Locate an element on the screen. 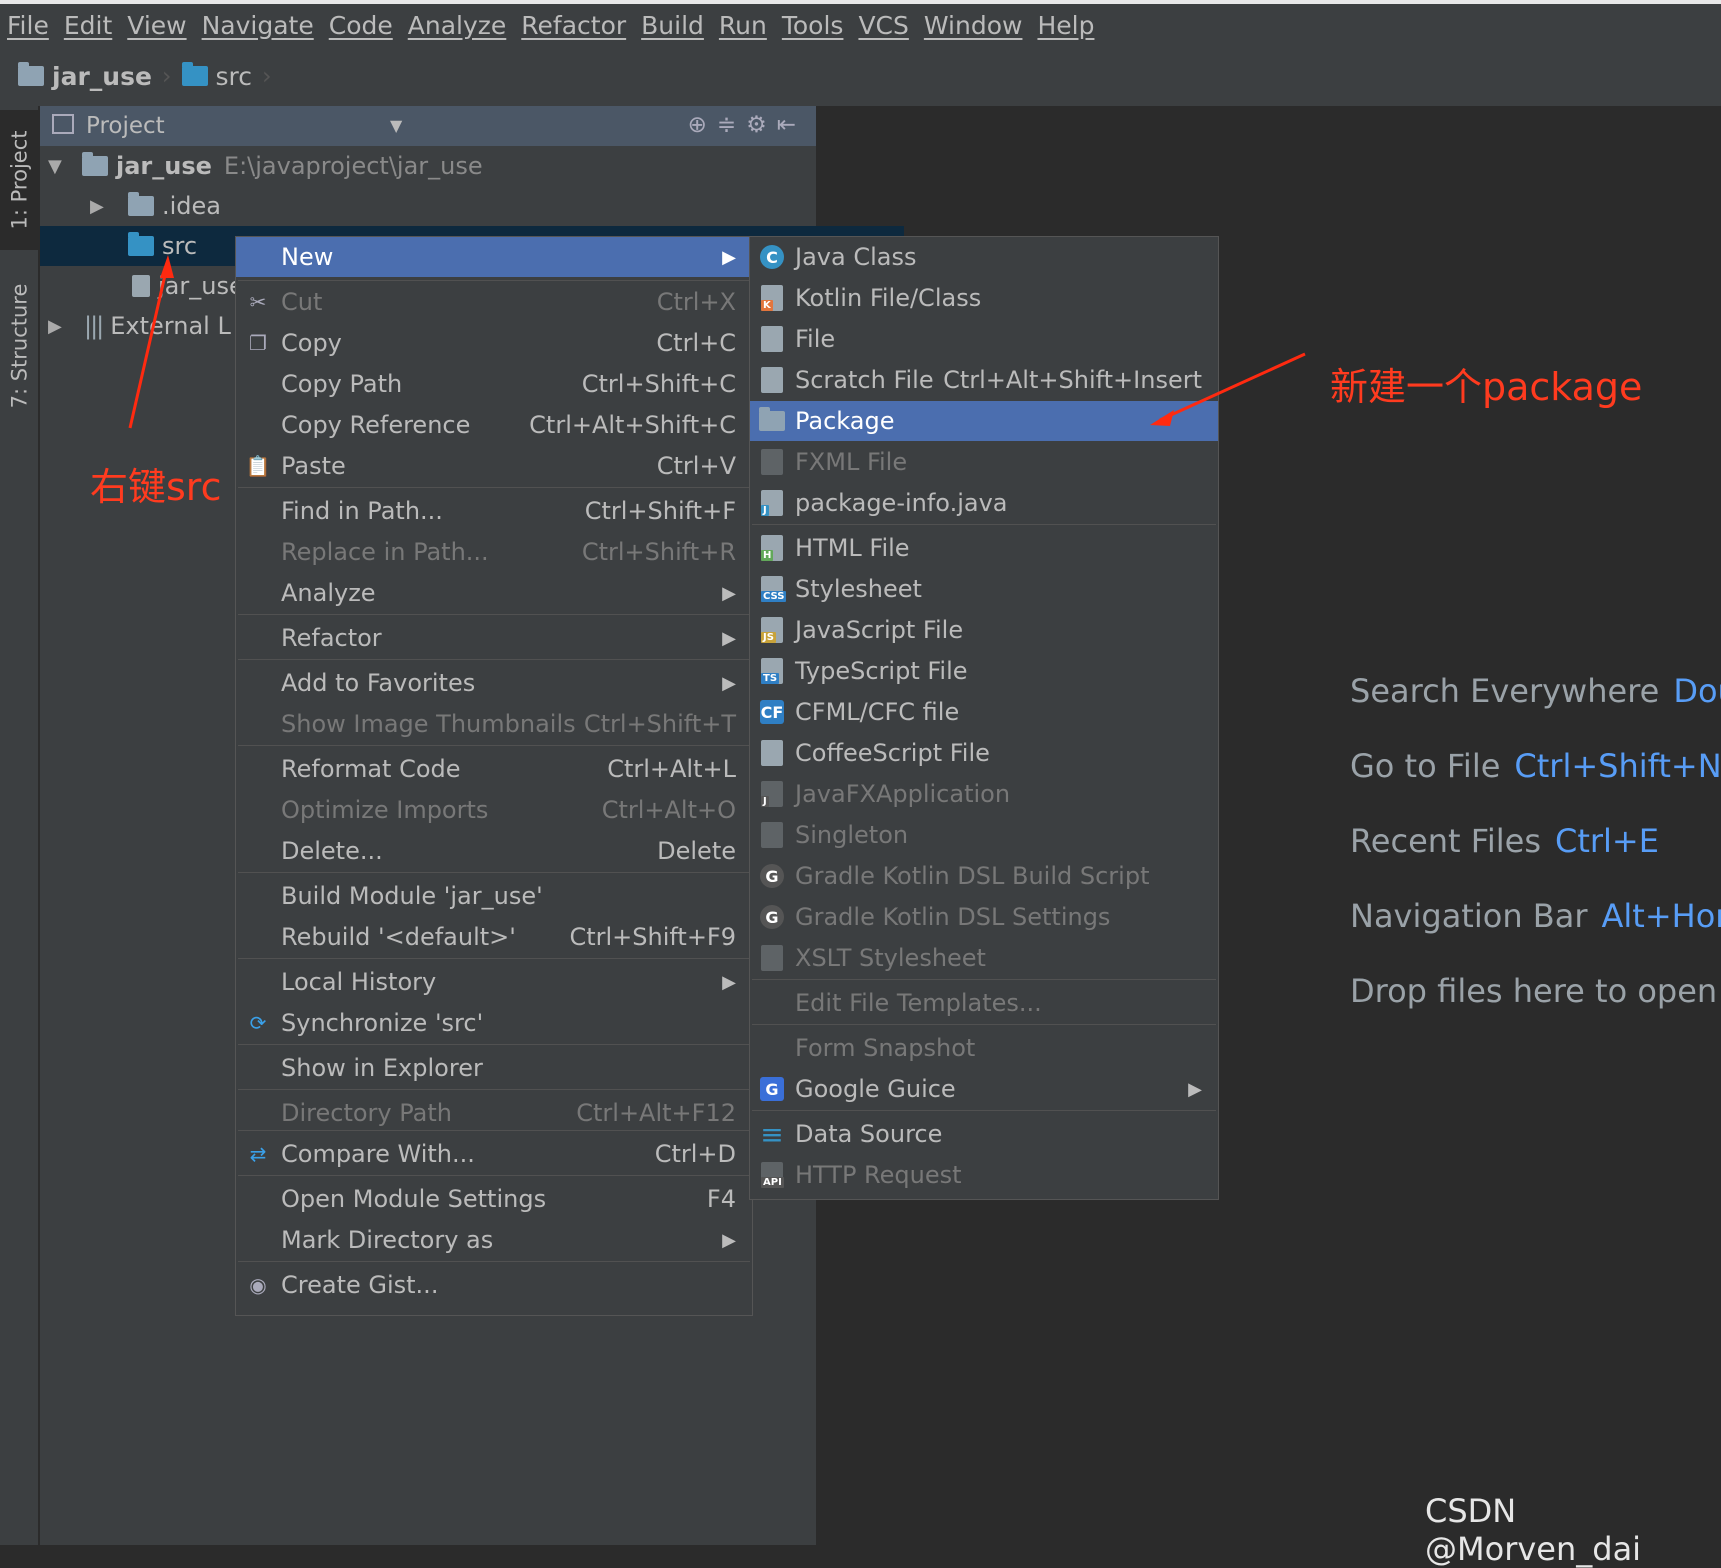 The image size is (1721, 1568). context-menu-item: Analyze ▶ is located at coordinates (494, 593).